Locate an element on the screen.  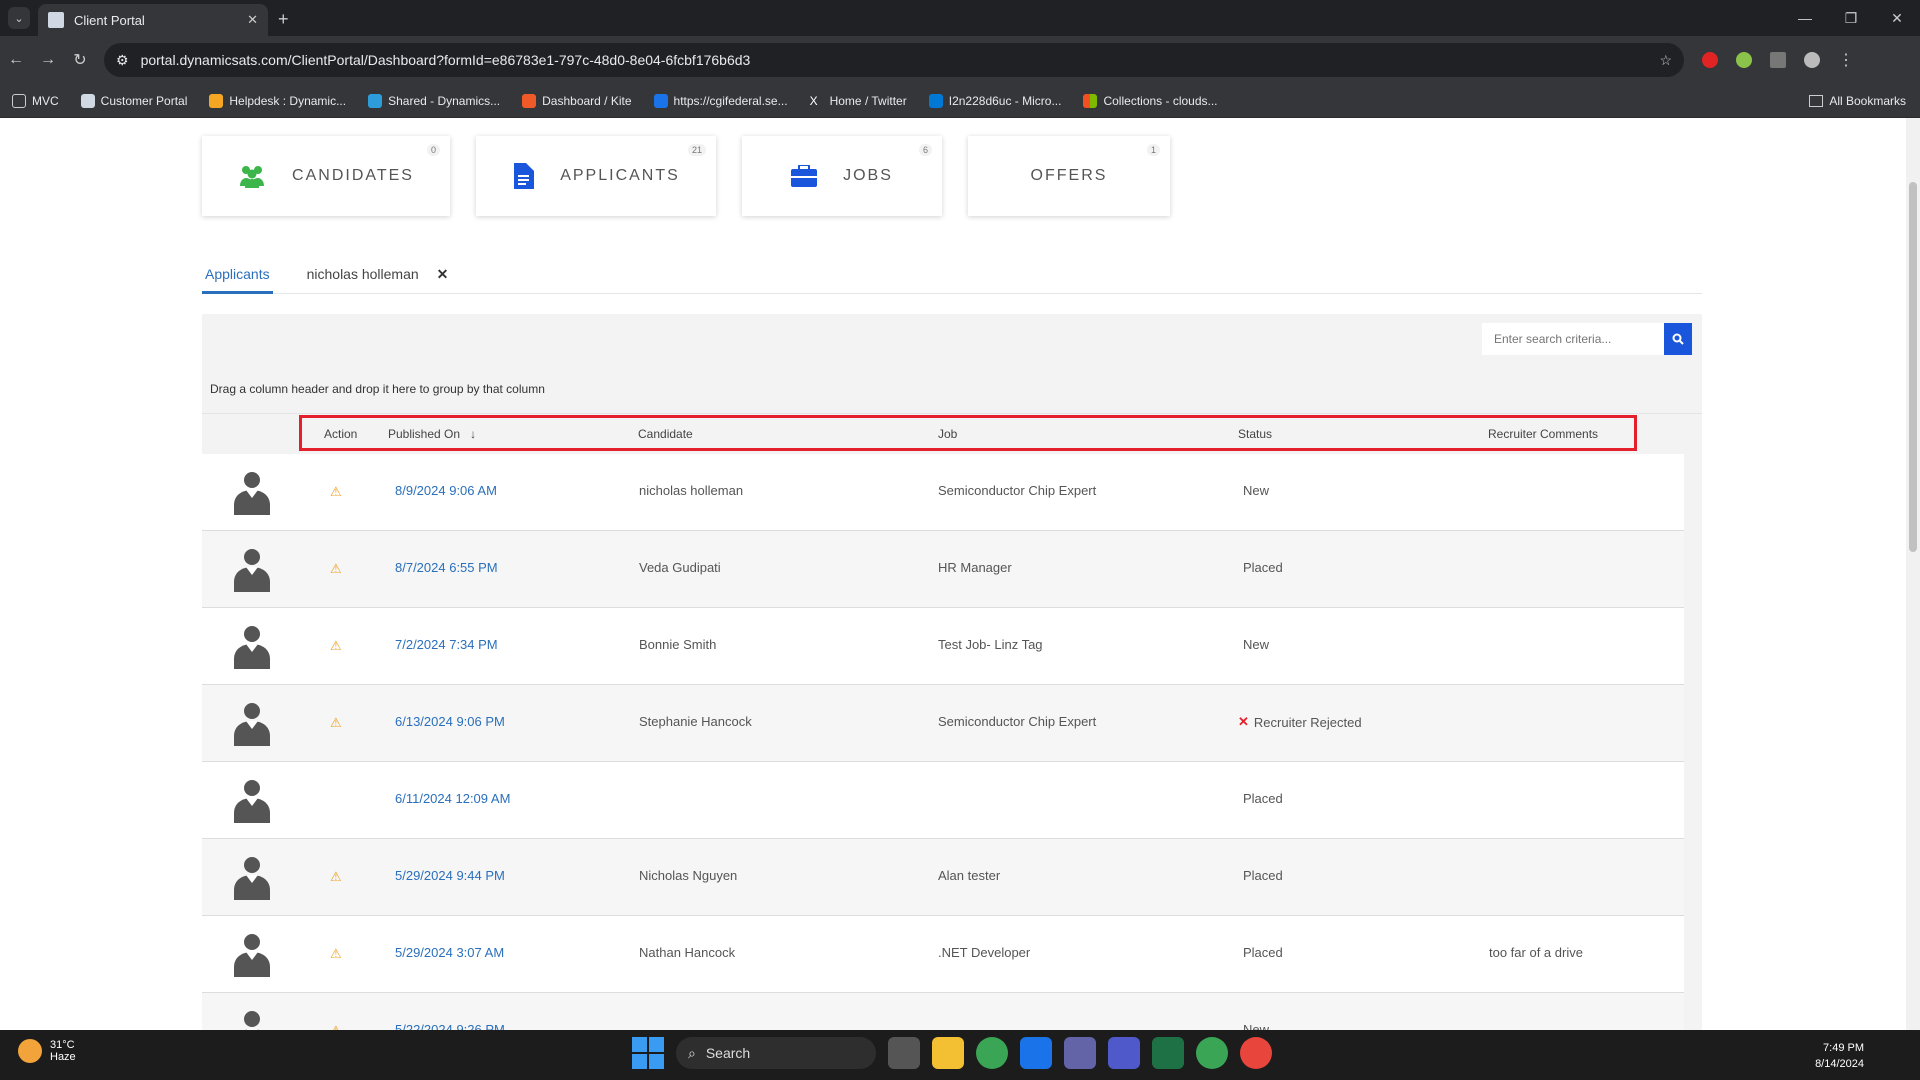
content-tabs: Applicants nicholas holleman ✕ is located at coordinates (952, 277).